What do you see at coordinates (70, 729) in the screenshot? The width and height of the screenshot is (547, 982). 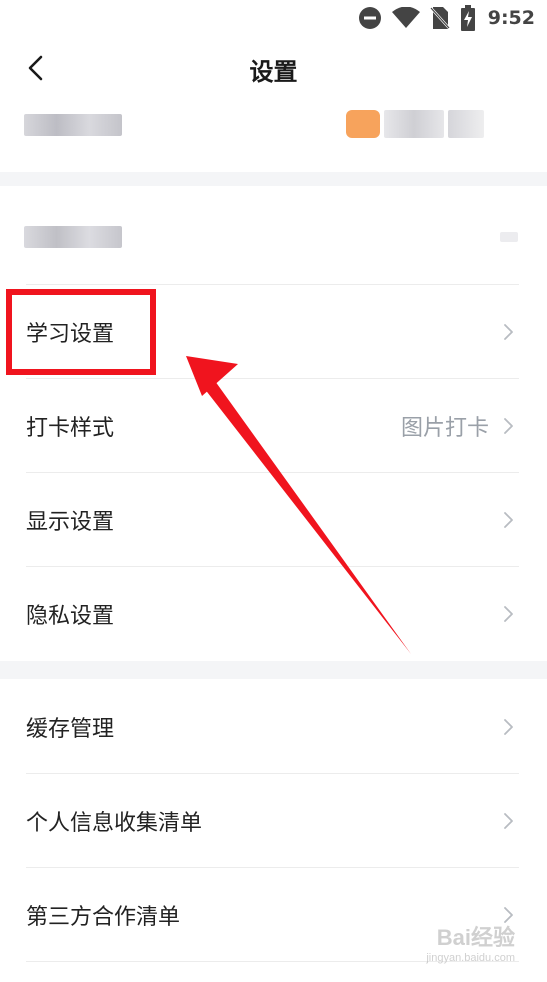 I see `row-label: 缓存管理` at bounding box center [70, 729].